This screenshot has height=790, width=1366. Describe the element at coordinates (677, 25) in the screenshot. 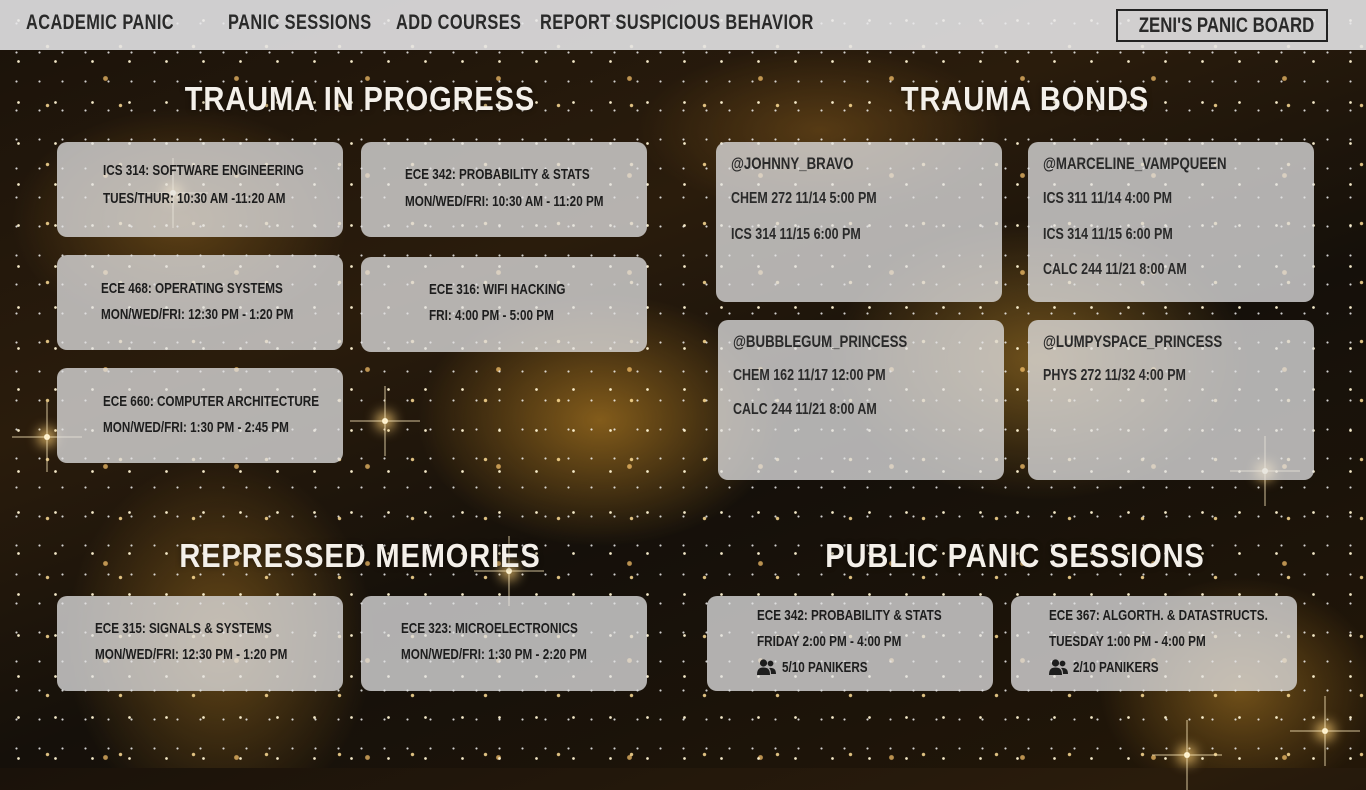

I see `nav-report-suspicious-behavior: Report Suspicious Behavior` at that location.